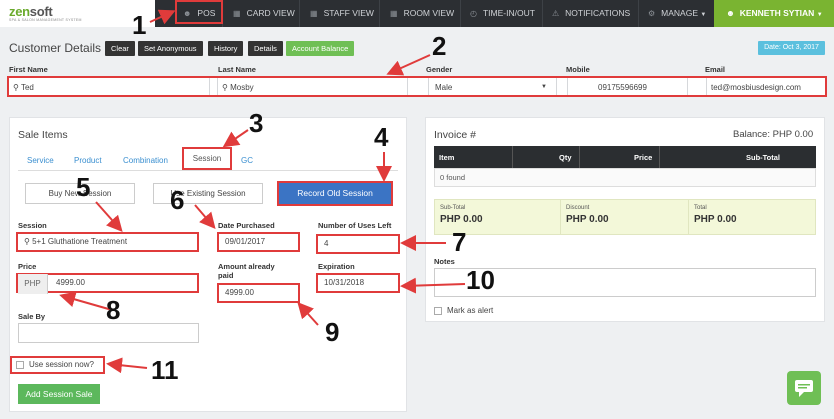 The width and height of the screenshot is (834, 419). Describe the element at coordinates (332, 332) in the screenshot. I see `annotation-9: 9` at that location.